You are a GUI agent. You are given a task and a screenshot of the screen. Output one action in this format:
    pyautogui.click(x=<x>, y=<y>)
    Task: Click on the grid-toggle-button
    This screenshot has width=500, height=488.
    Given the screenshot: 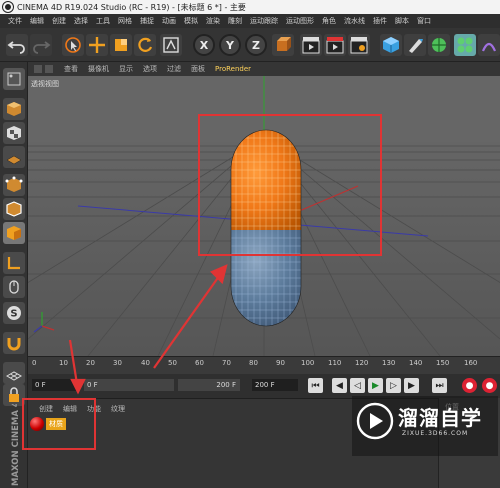 What is the action you would take?
    pyautogui.click(x=14, y=373)
    